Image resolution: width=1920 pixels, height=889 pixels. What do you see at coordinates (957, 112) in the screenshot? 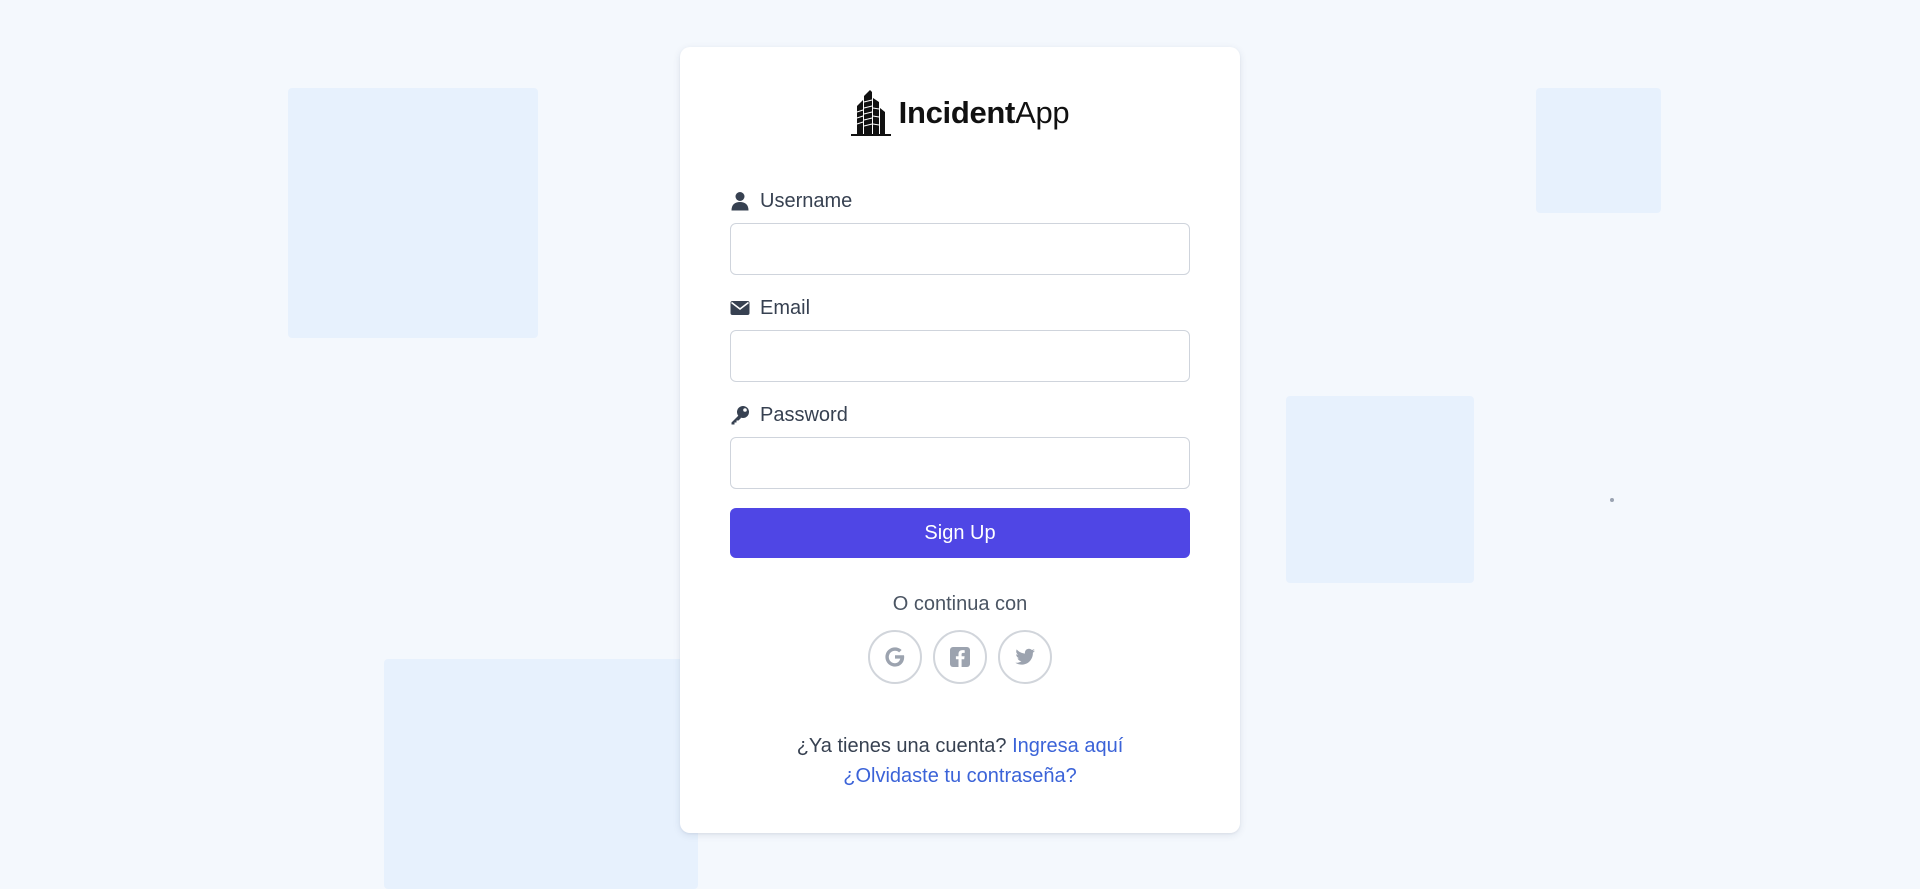
I see `brand-name-bold: Incident` at bounding box center [957, 112].